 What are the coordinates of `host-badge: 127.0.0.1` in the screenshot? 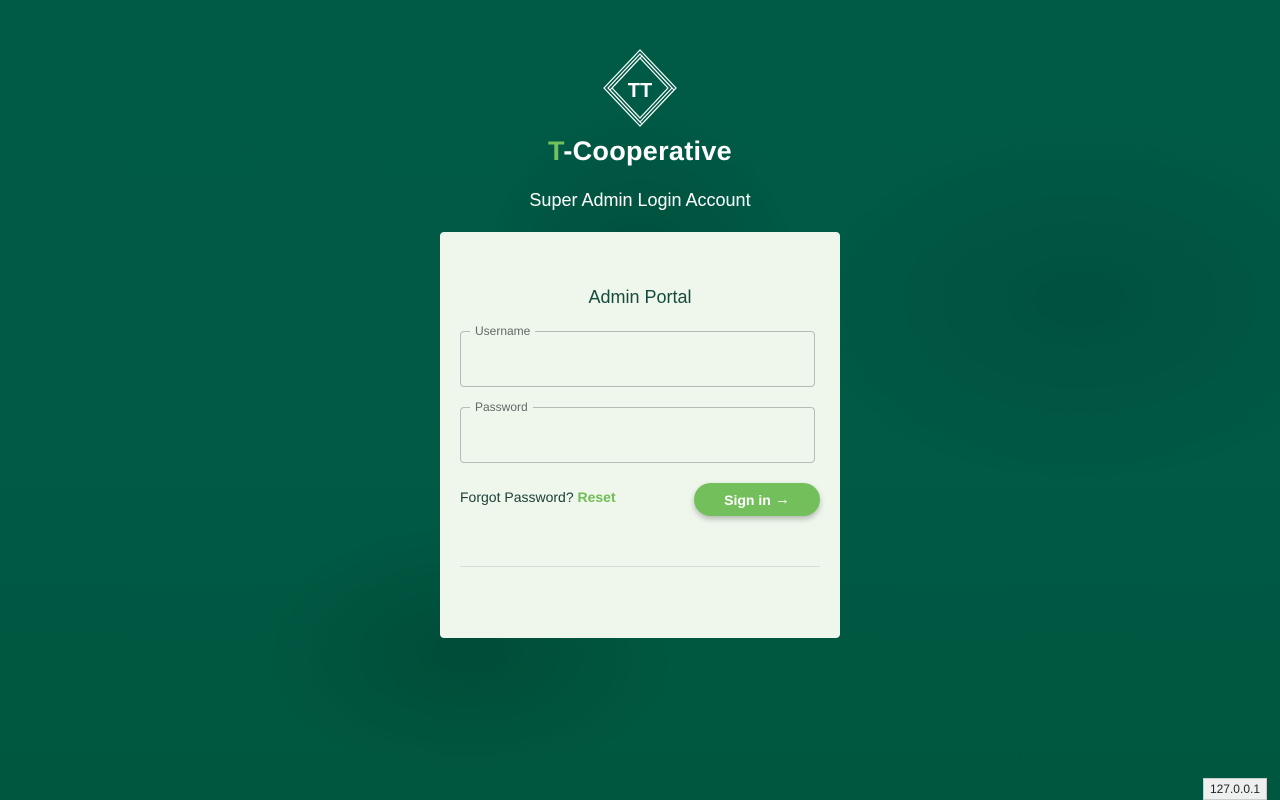 It's located at (1234, 789).